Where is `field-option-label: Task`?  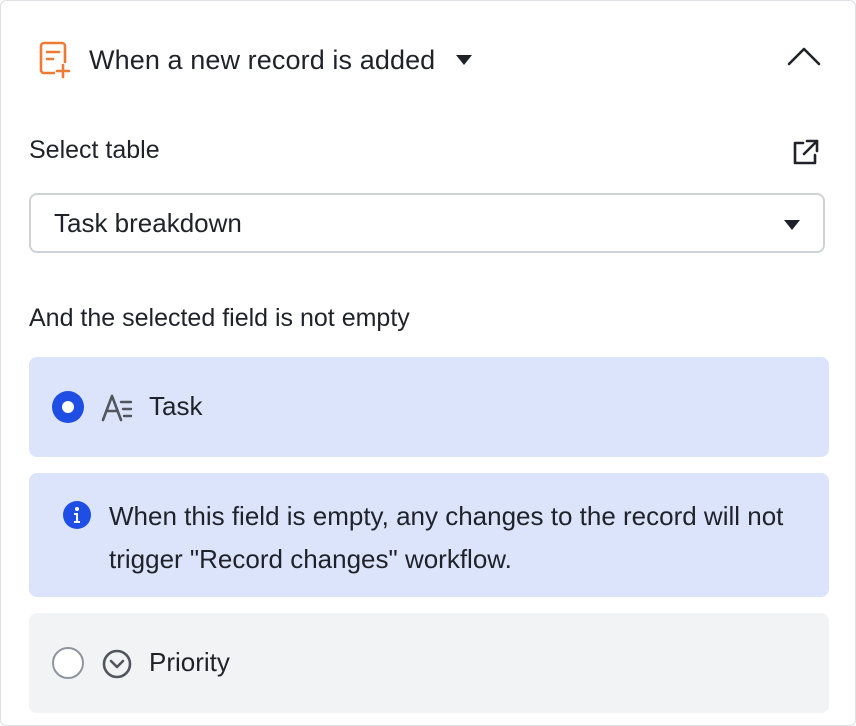
field-option-label: Task is located at coordinates (176, 406).